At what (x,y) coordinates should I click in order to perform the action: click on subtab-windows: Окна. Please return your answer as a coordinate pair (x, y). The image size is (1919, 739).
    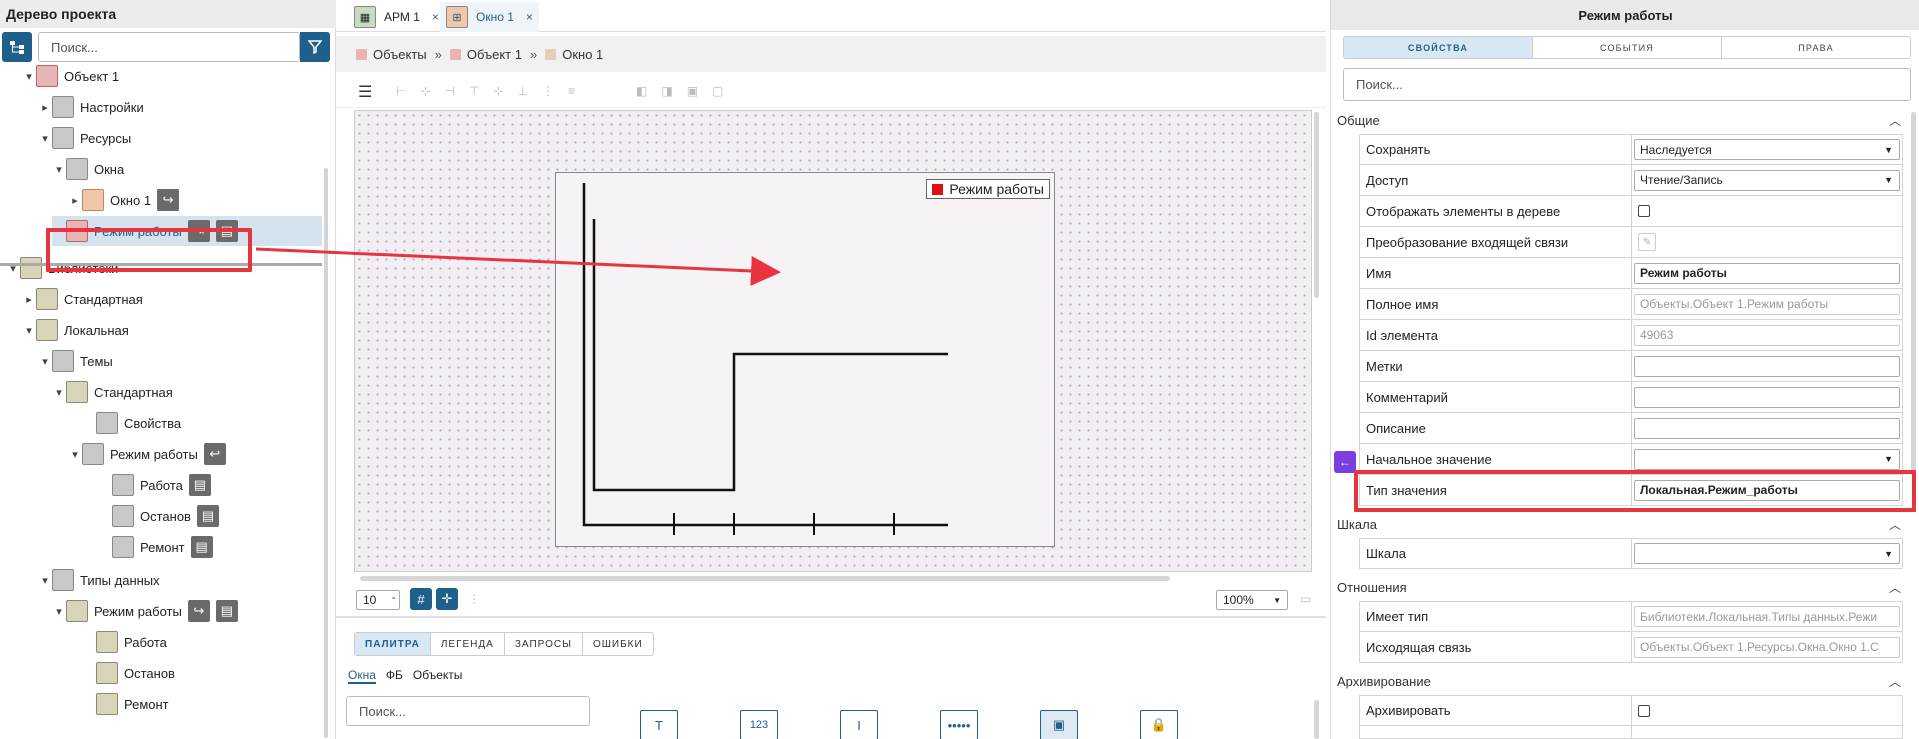
    Looking at the image, I should click on (362, 676).